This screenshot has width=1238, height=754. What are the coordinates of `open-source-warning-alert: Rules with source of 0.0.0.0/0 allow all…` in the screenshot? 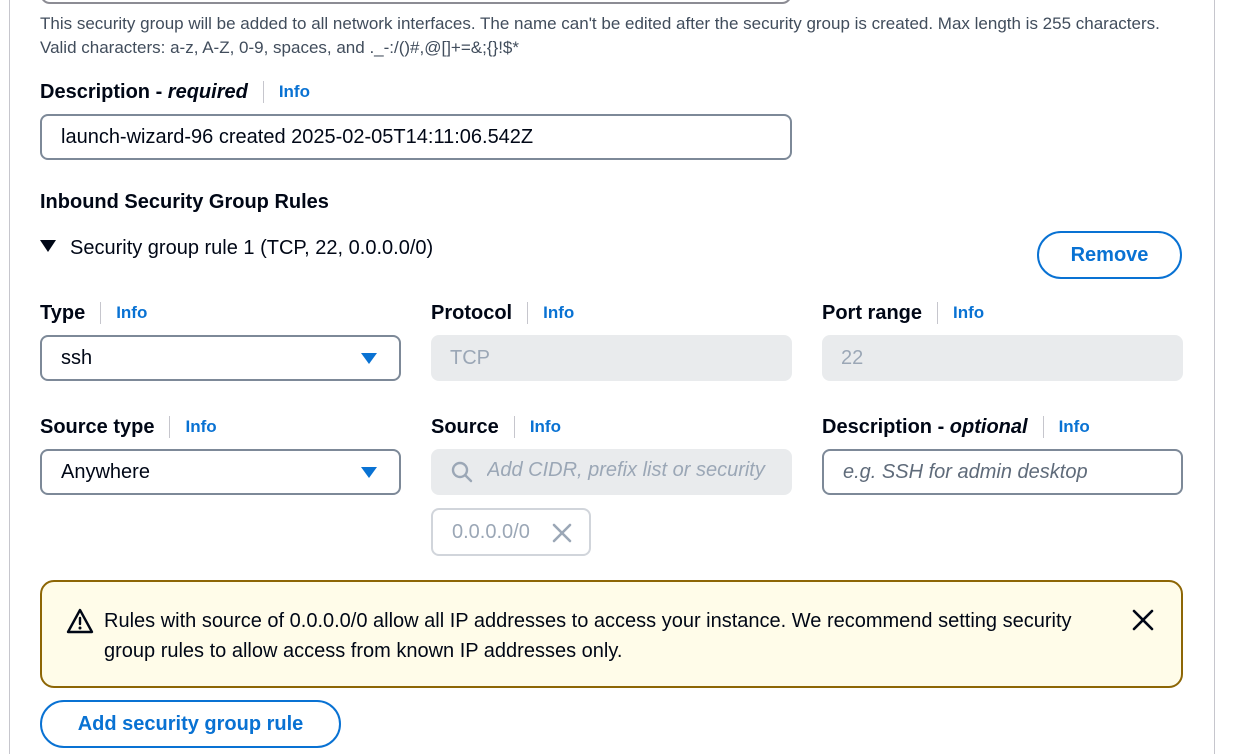 It's located at (611, 634).